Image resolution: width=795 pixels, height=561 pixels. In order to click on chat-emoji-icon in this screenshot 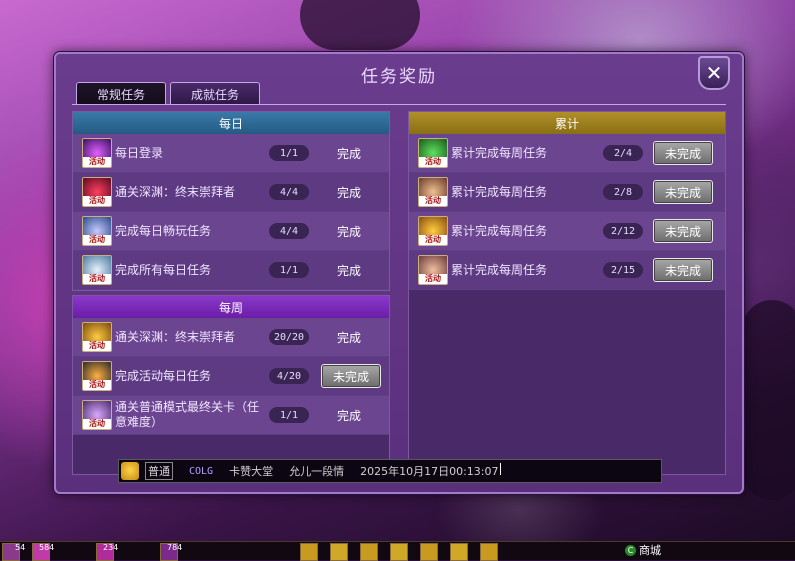, I will do `click(130, 471)`.